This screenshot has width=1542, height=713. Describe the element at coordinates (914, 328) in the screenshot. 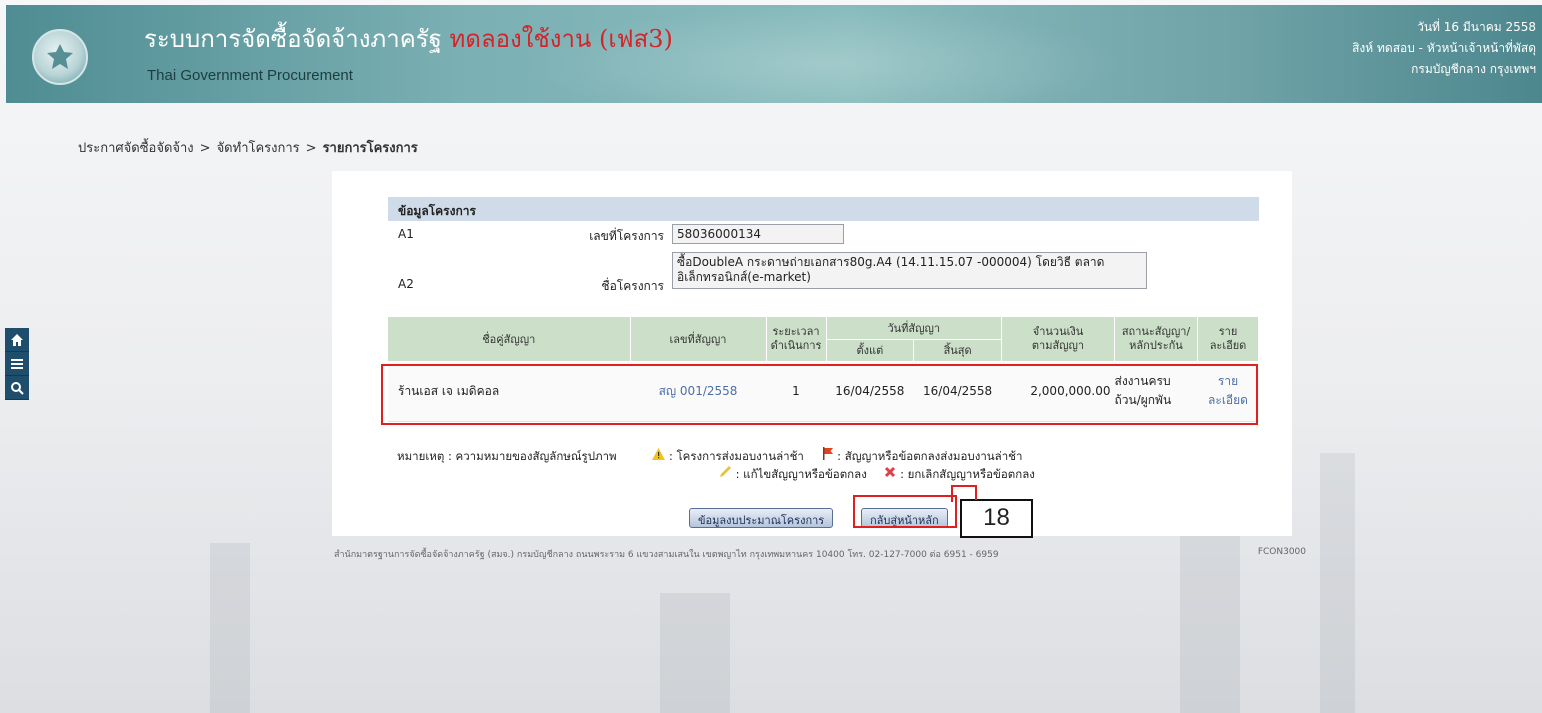

I see `col-header-date-group: วันที่สัญญา` at that location.